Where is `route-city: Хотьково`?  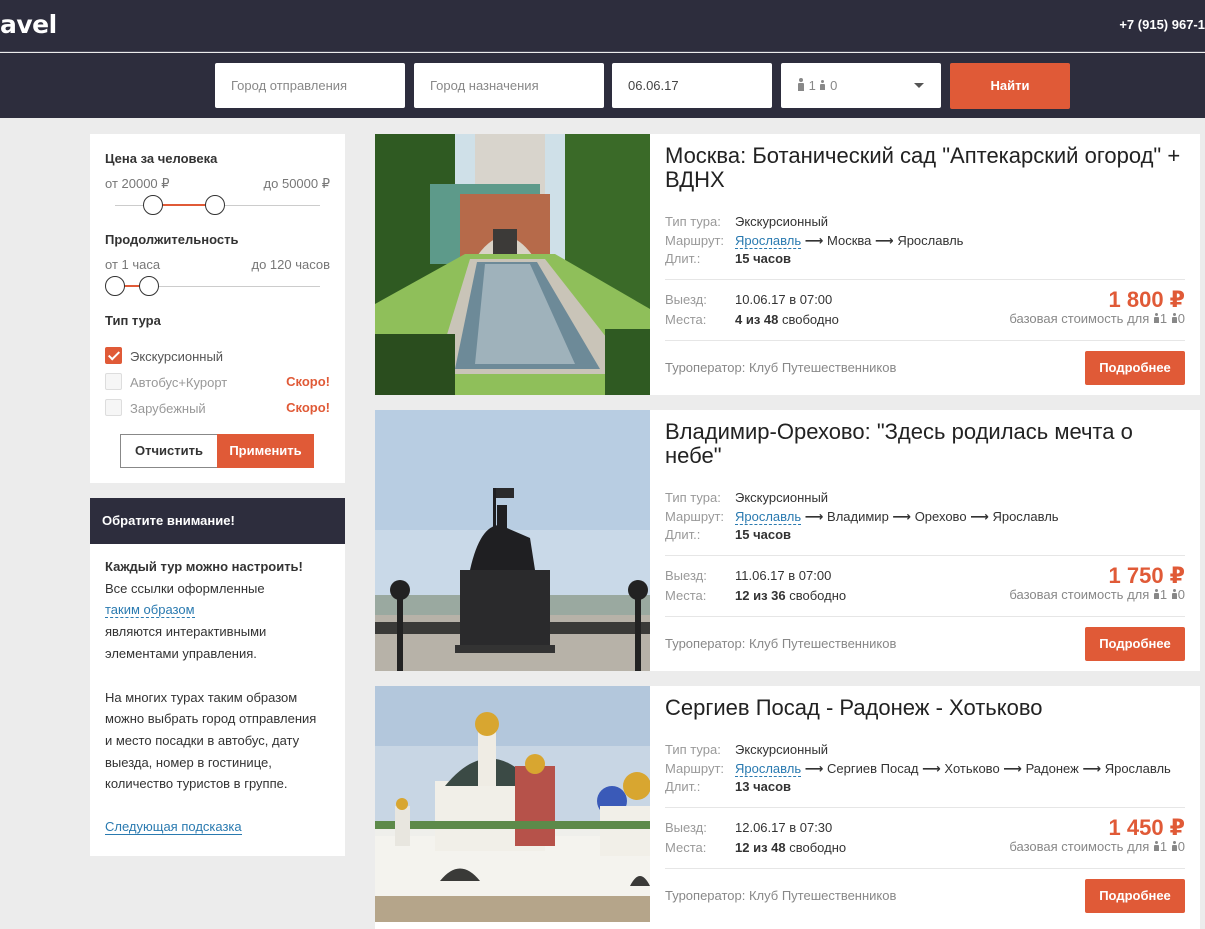
route-city: Хотьково is located at coordinates (972, 768).